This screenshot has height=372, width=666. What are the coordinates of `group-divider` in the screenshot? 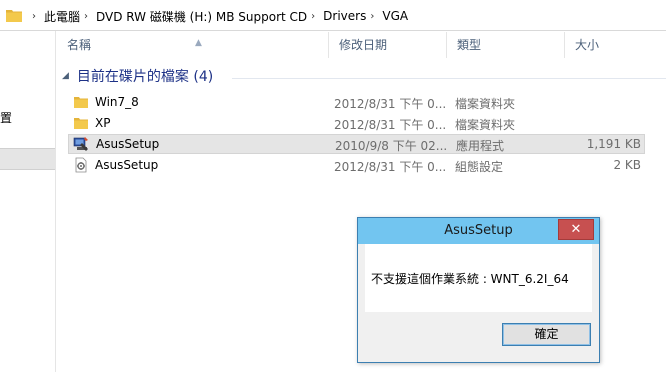 It's located at (449, 78).